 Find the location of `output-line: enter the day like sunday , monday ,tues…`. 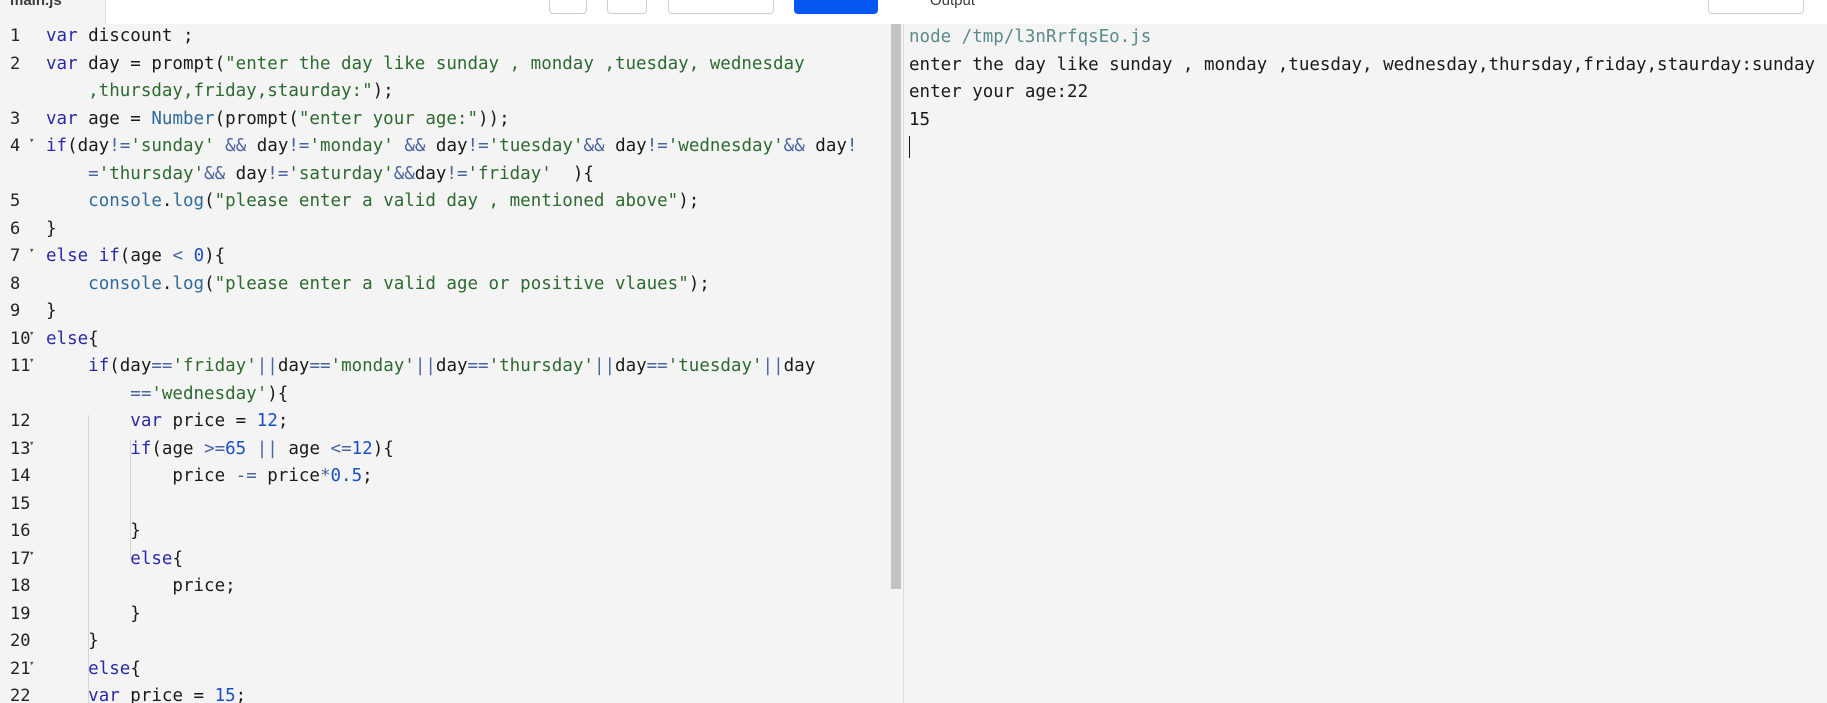

output-line: enter the day like sunday , monday ,tues… is located at coordinates (1362, 65).